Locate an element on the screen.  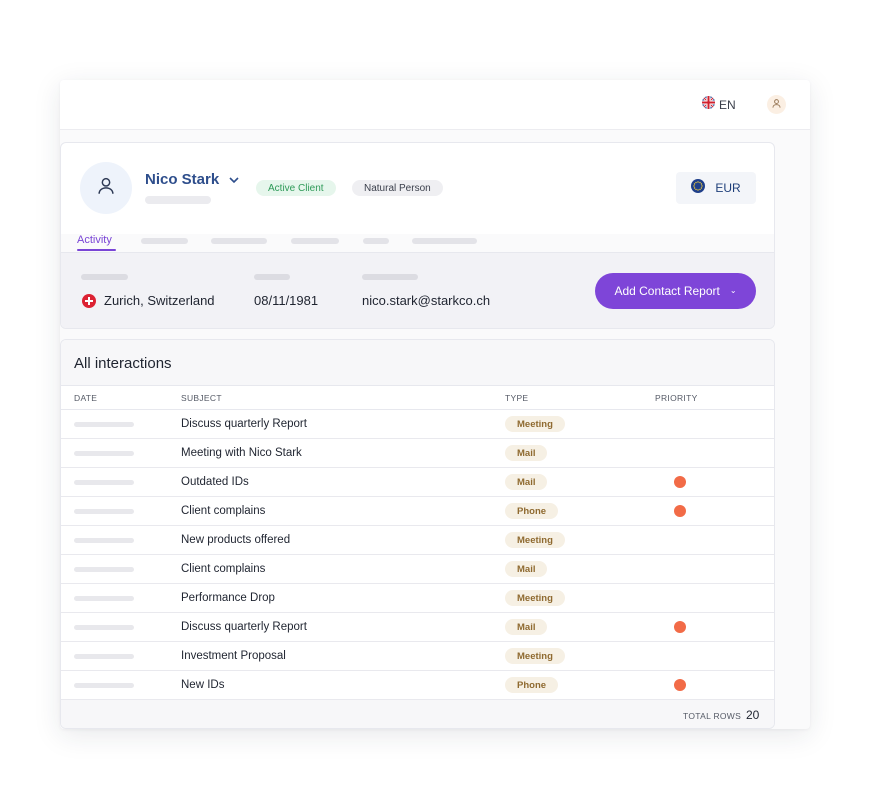
tab-bar: Activity is located at coordinates (417, 243).